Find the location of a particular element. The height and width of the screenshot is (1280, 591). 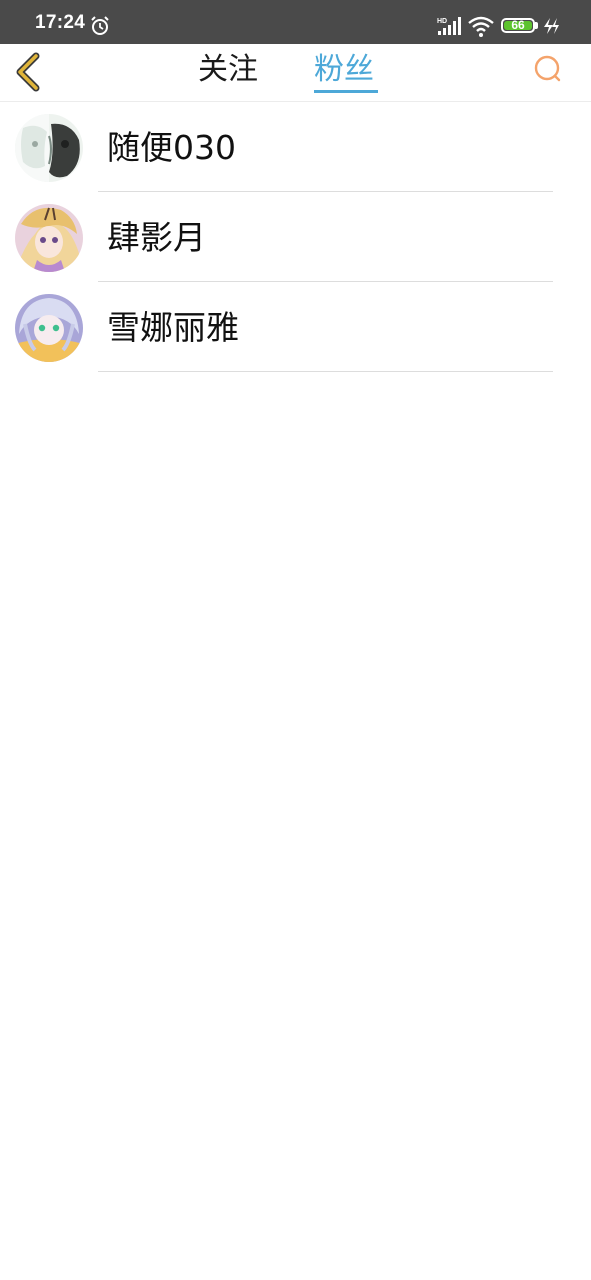

network-label: HD is located at coordinates (442, 21).